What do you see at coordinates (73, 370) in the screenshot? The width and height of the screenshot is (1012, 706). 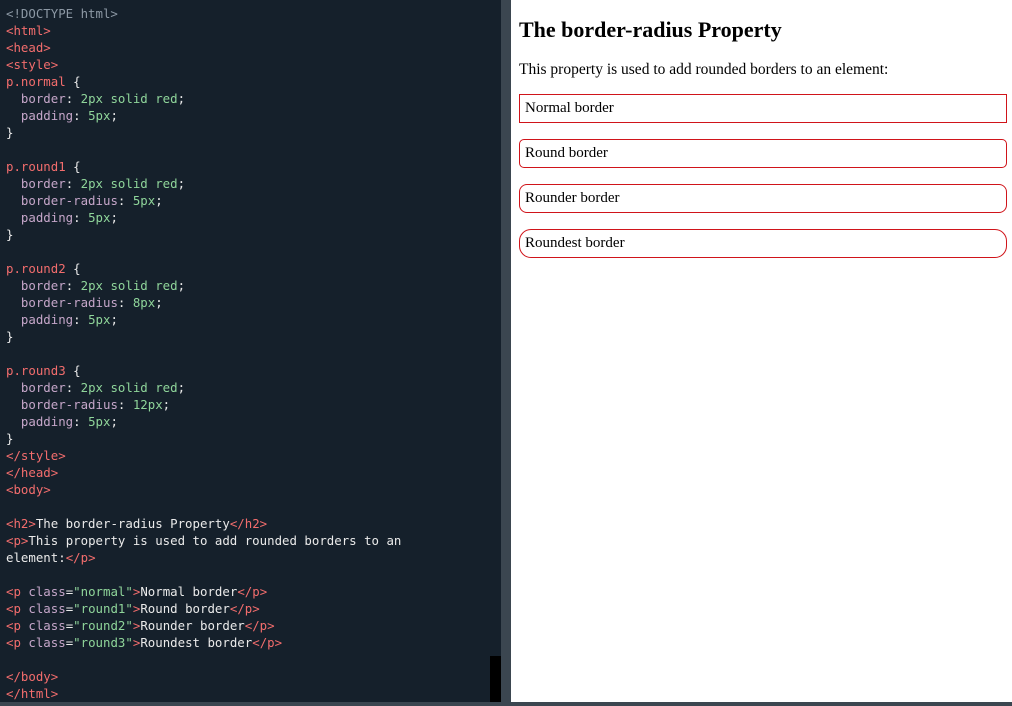 I see `code-token: {` at bounding box center [73, 370].